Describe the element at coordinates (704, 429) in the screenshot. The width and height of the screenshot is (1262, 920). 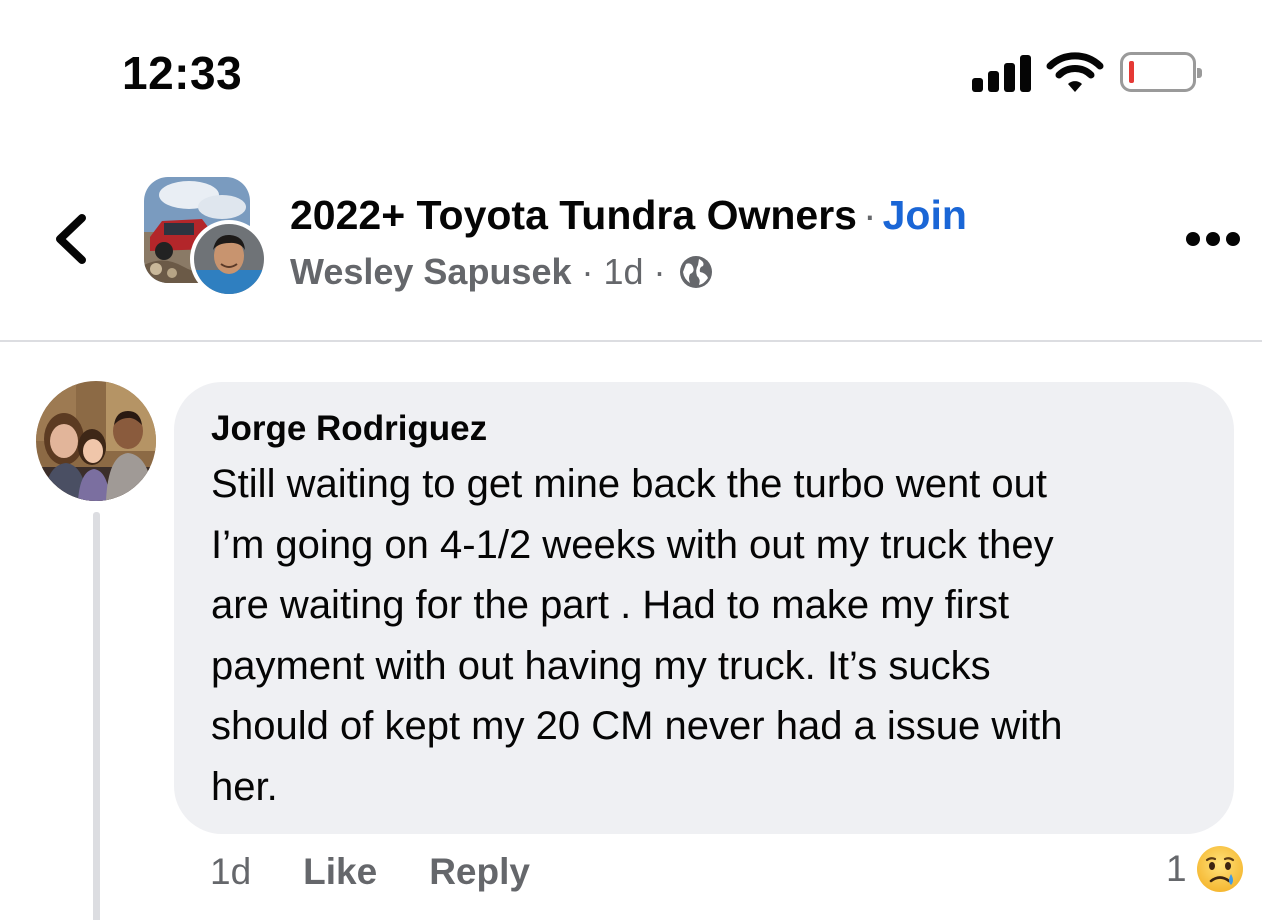
I see `commenter-name: Jorge Rodriguez` at that location.